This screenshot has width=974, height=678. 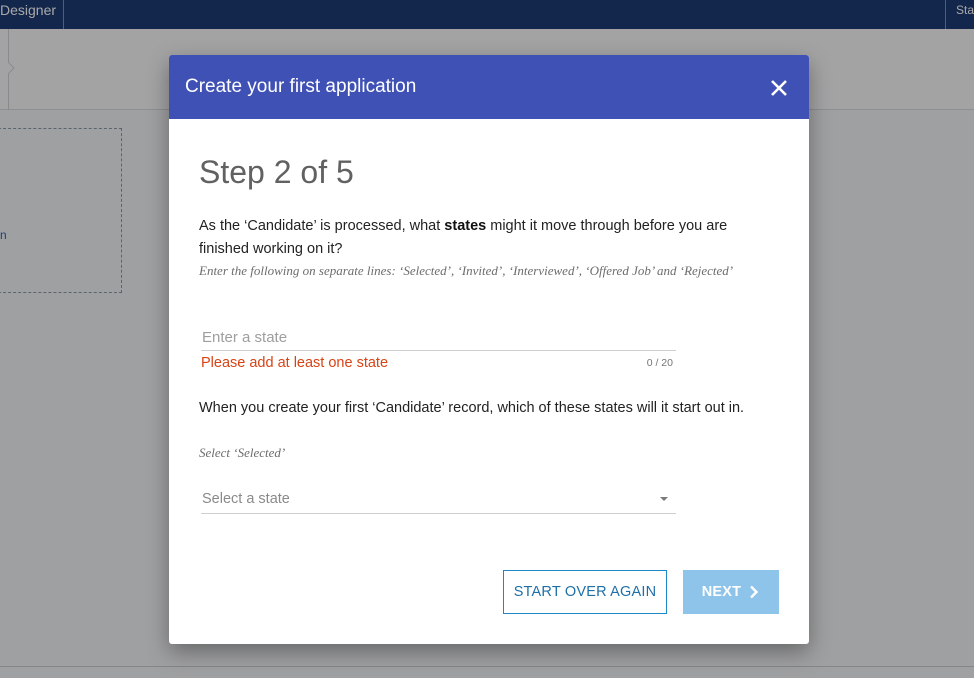 I want to click on start-over-label: START OVER AGAIN, so click(x=585, y=592).